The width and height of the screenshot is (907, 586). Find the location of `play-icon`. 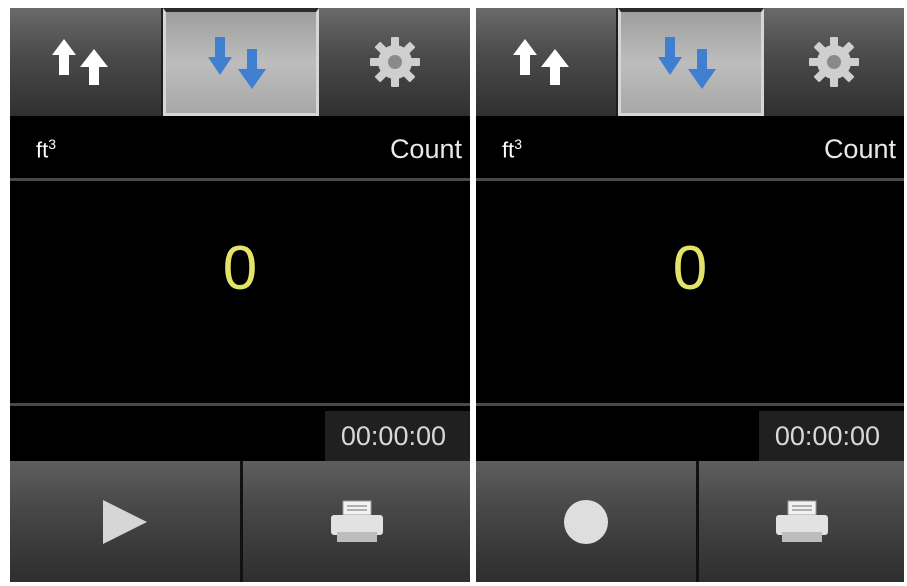

play-icon is located at coordinates (125, 521).